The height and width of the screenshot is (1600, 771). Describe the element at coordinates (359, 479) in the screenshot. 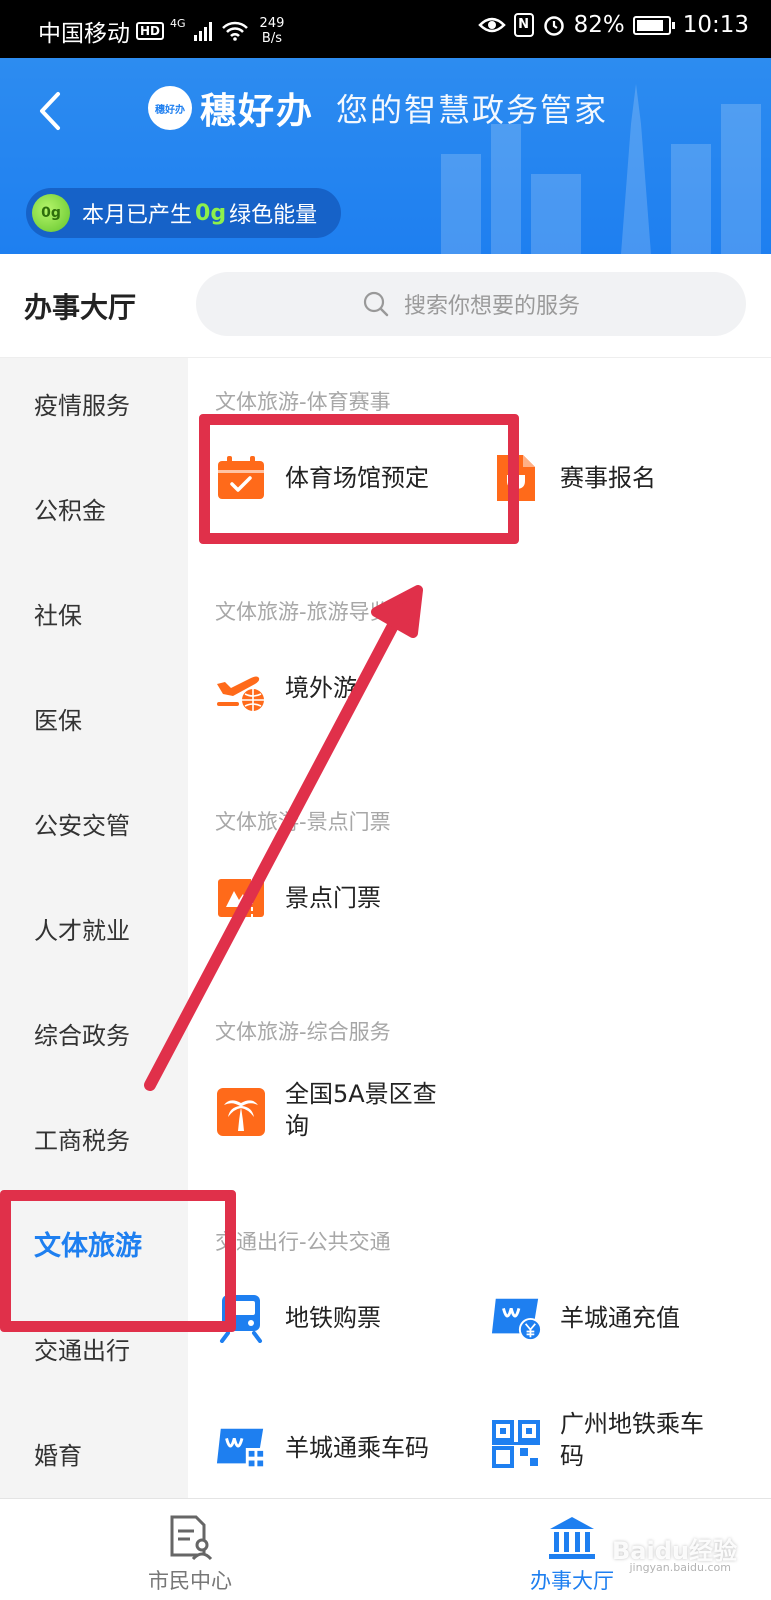

I see `highlight-box-venue-booking` at that location.